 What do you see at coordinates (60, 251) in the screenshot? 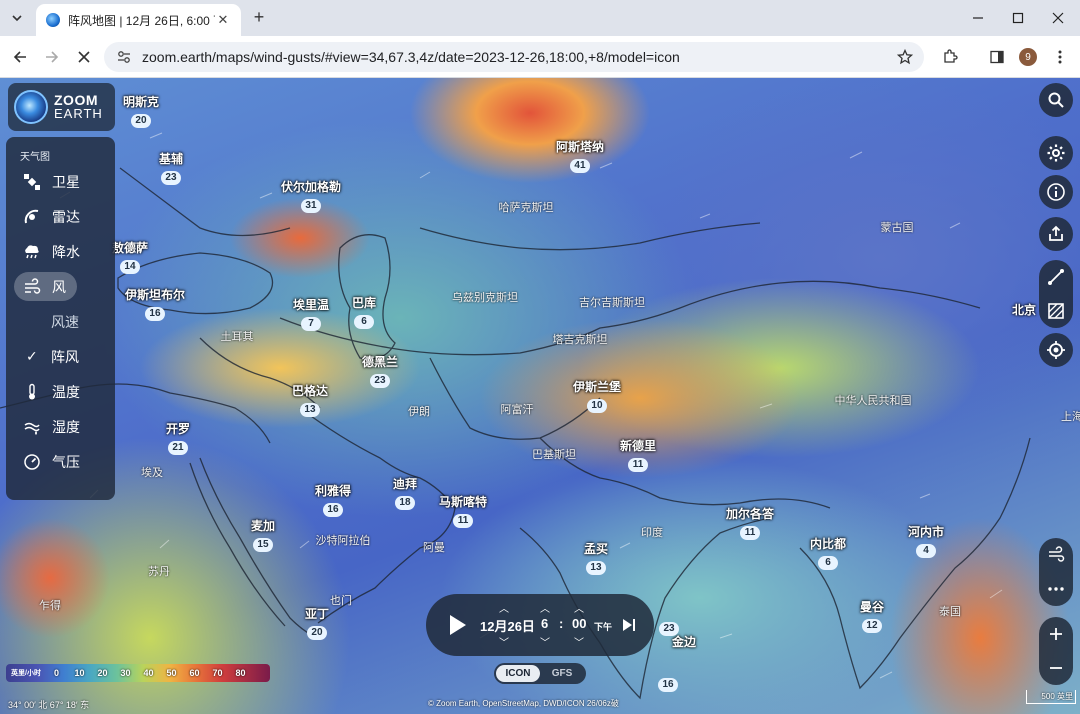
I see `layer-precipitation: 降水` at bounding box center [60, 251].